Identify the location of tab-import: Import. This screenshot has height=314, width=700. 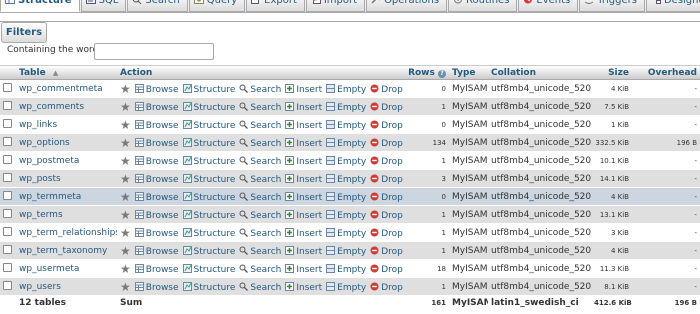
(335, 6).